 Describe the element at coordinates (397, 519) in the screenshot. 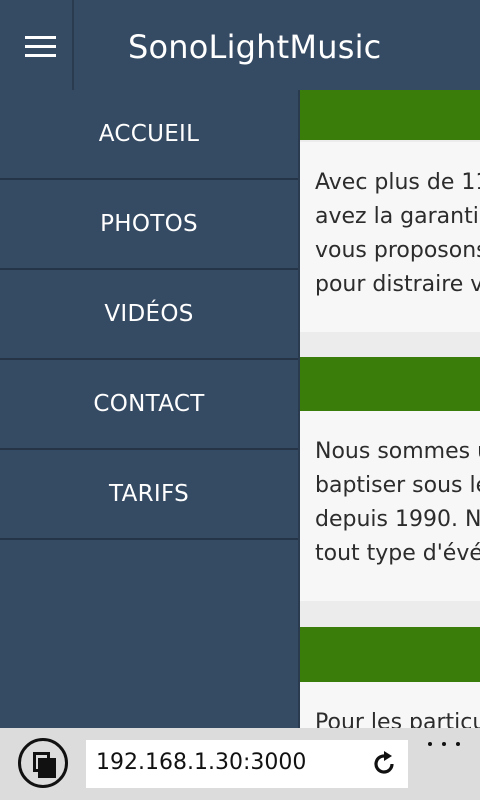

I see `card-line: depuis 1990. No` at that location.